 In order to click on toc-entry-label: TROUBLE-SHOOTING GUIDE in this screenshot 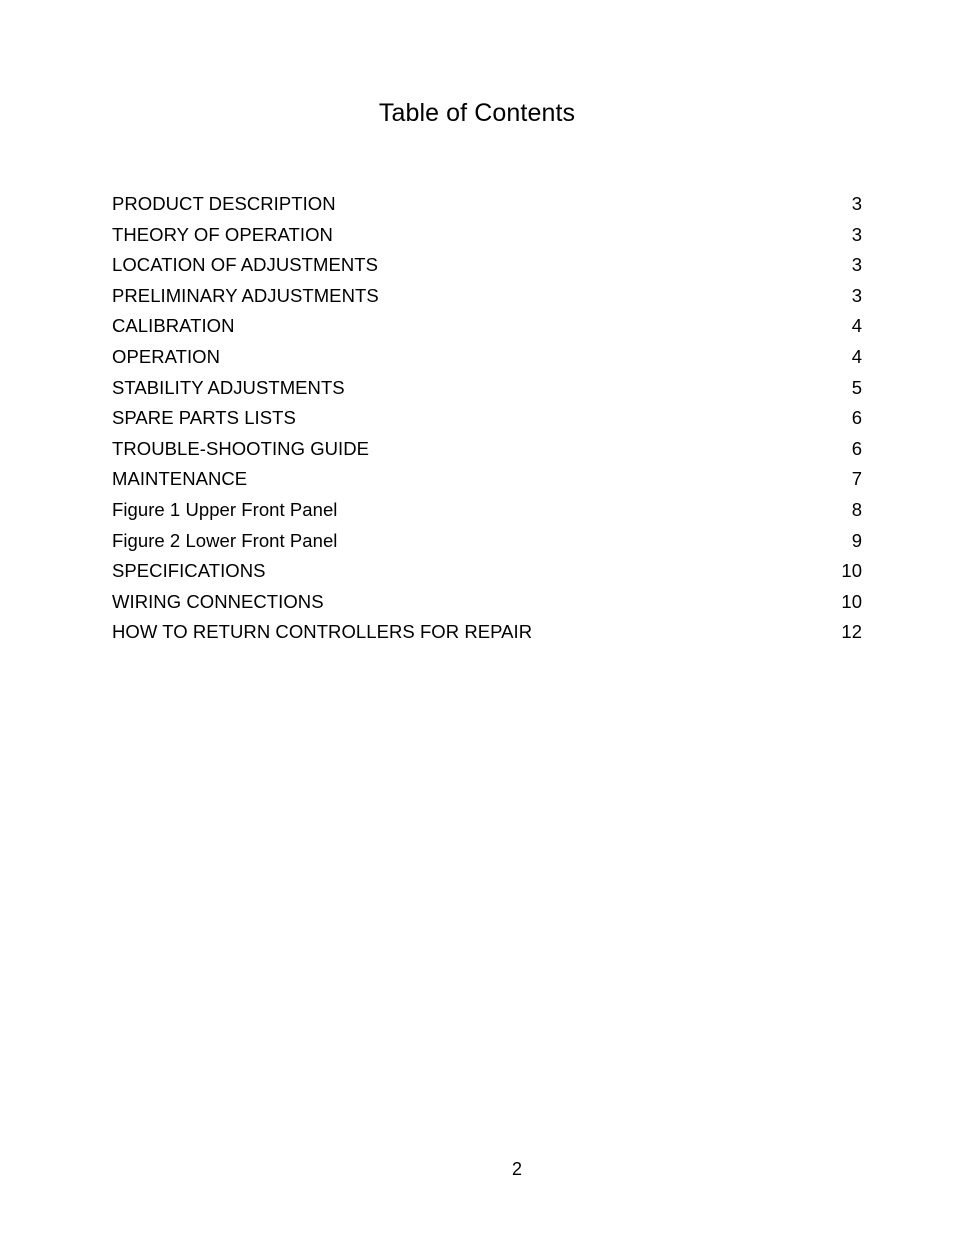, I will do `click(241, 448)`.